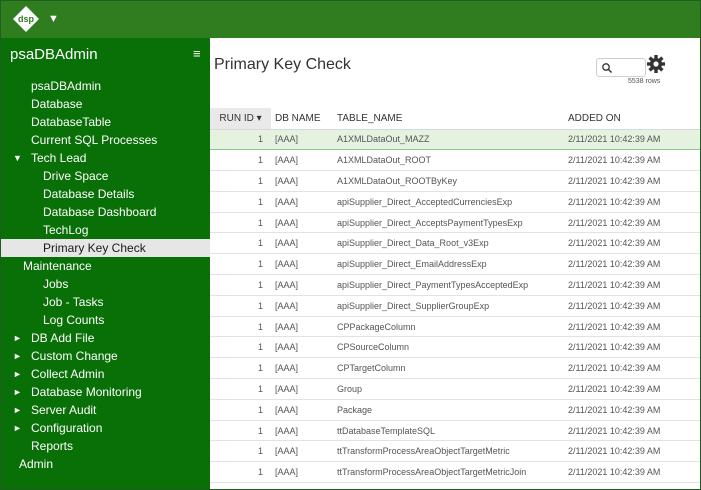 This screenshot has height=490, width=701. Describe the element at coordinates (64, 410) in the screenshot. I see `sidebar-item-label: Server Audit` at that location.